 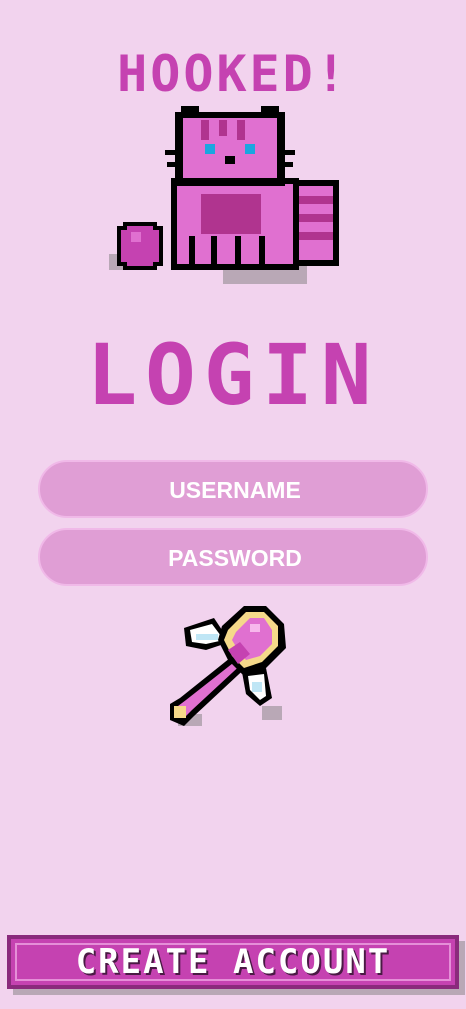 I want to click on username-input, so click(x=235, y=490).